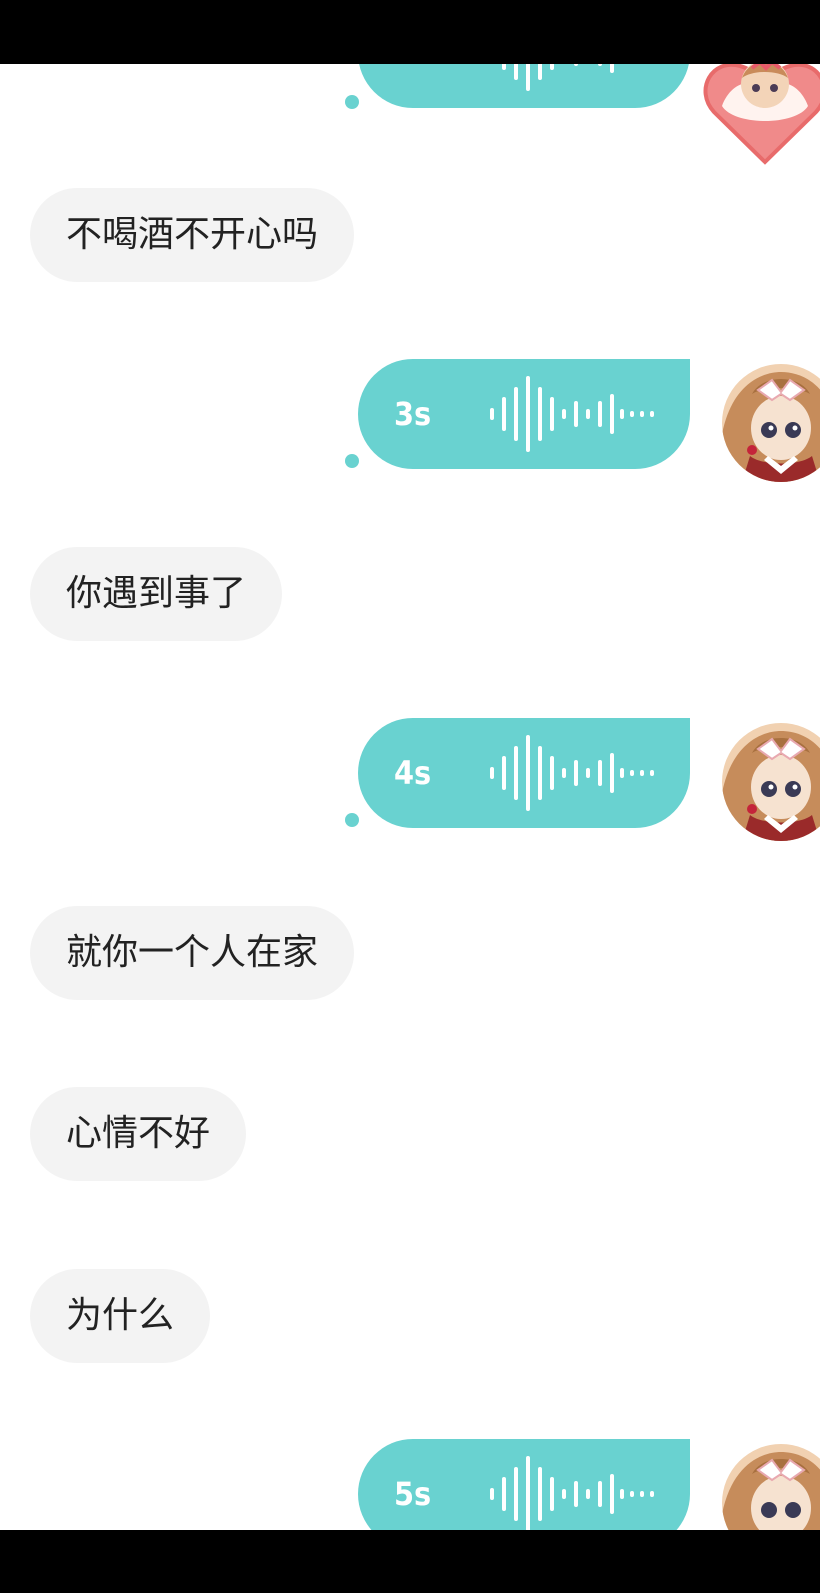  I want to click on voice-message-bubble: 4s, so click(524, 773).